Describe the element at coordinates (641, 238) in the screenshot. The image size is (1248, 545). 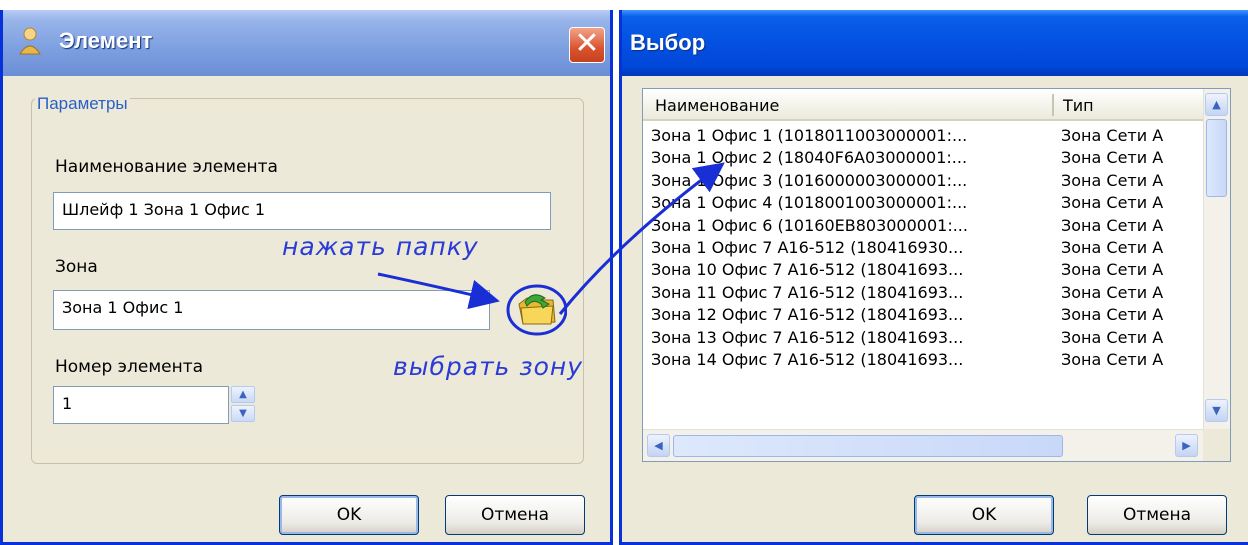
I see `arrow-to-list` at that location.